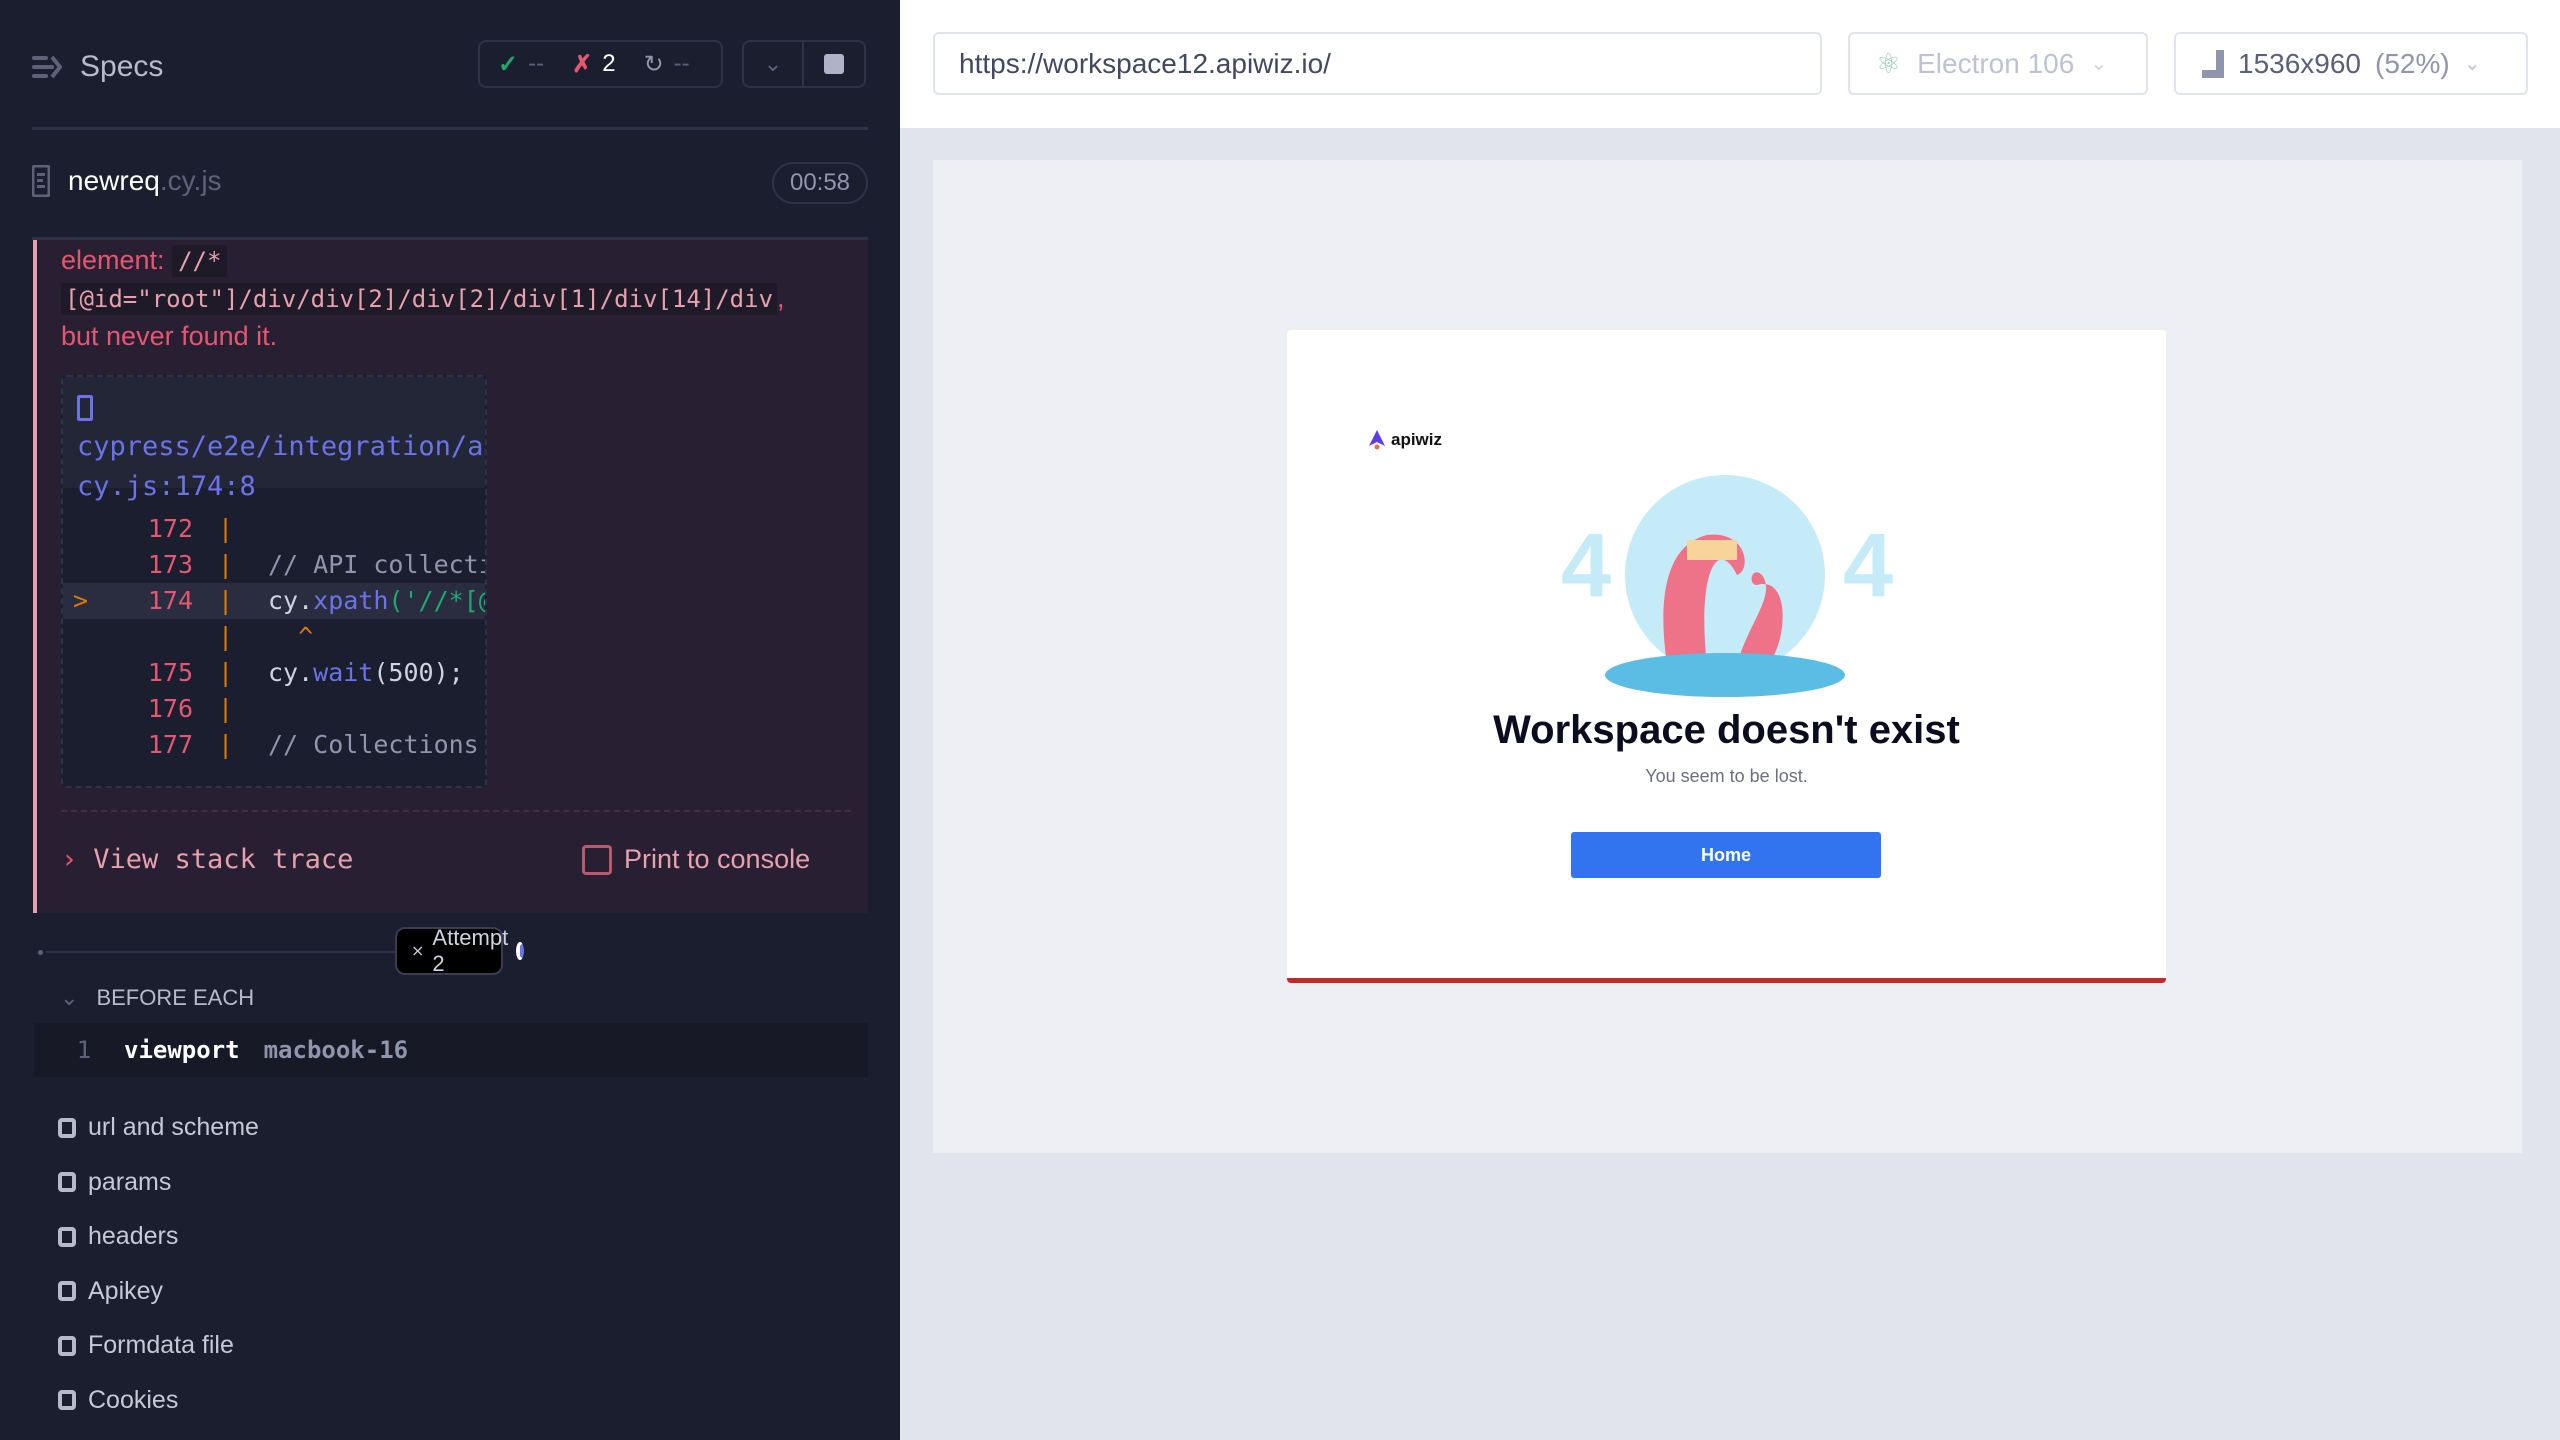  I want to click on attempt-tag: ⨯ Attempt 2, so click(460, 950).